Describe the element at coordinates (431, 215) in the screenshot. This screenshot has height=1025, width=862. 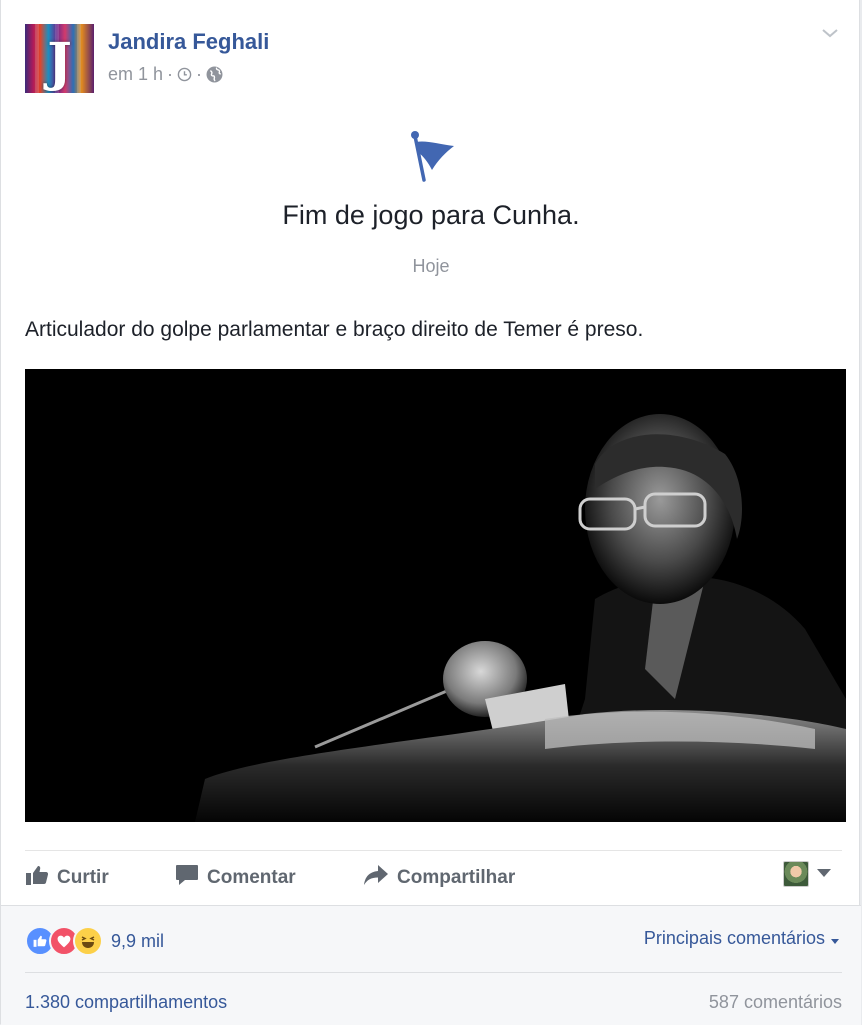
I see `event-title: Fim de jogo para Cunha.` at that location.